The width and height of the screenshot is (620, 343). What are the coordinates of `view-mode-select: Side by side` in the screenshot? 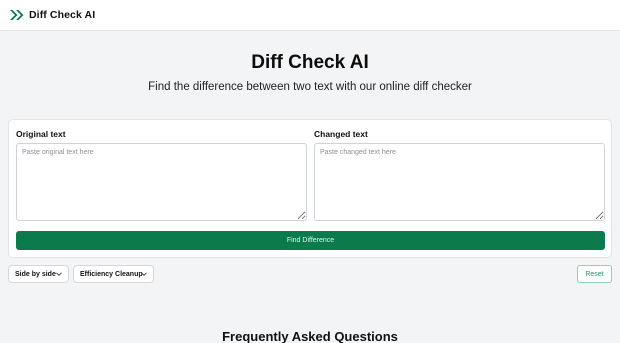 It's located at (38, 274).